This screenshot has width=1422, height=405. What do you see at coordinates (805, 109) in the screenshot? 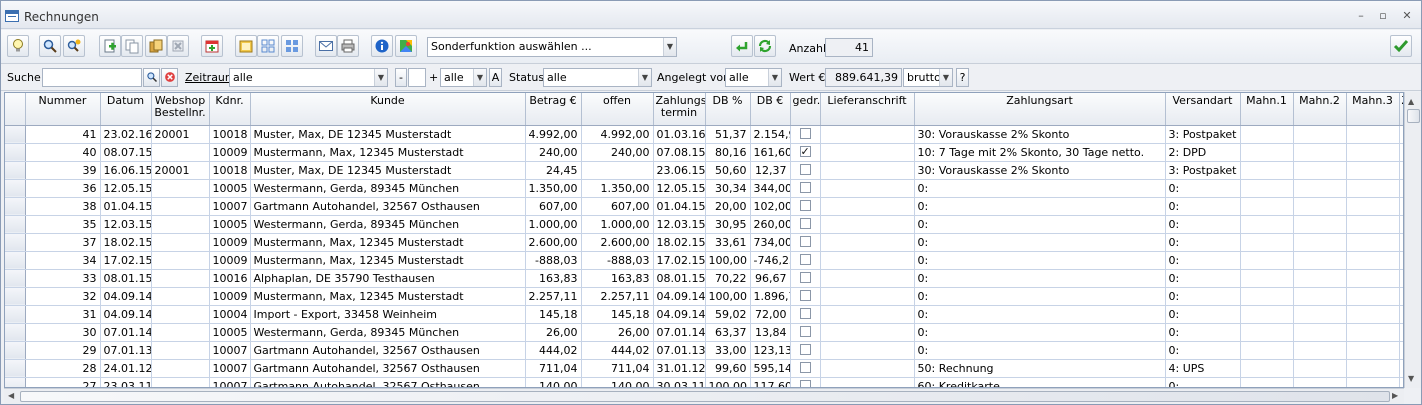
I see `column-header: gedr.` at bounding box center [805, 109].